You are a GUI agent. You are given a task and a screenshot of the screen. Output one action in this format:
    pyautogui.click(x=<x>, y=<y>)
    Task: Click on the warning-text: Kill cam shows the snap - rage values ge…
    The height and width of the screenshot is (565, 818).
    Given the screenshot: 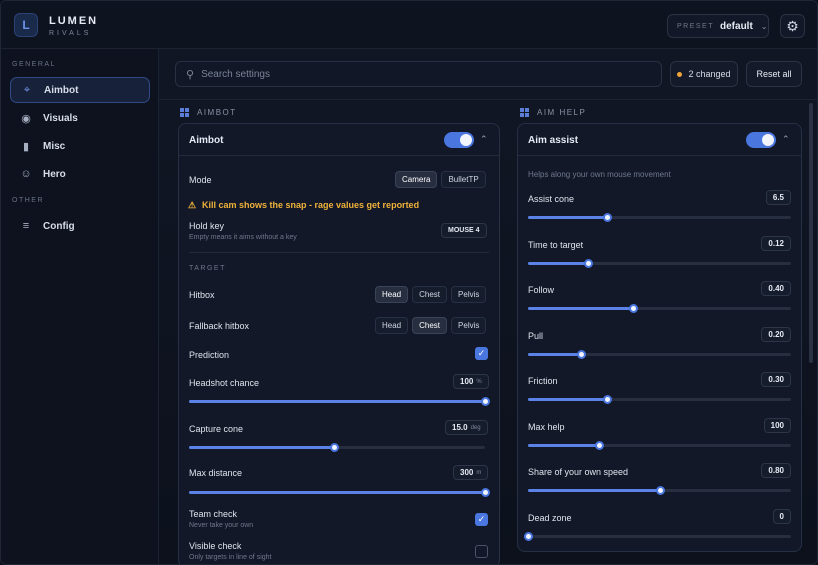 What is the action you would take?
    pyautogui.click(x=311, y=205)
    